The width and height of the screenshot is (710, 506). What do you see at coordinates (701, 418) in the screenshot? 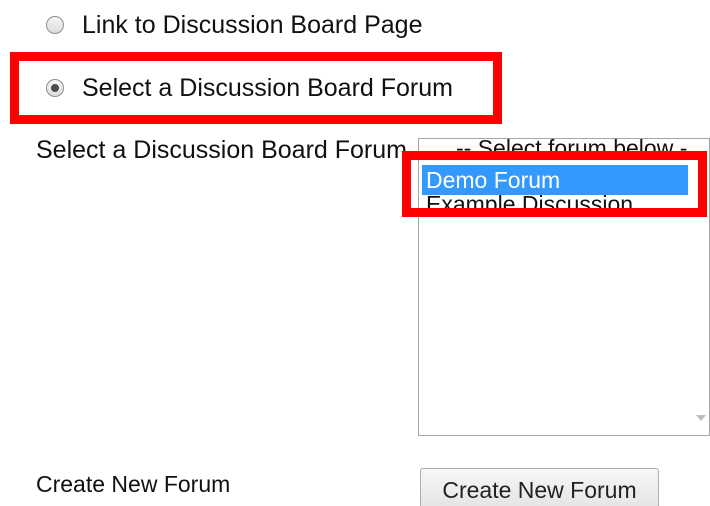
I see `scroll-down-arrow-icon` at bounding box center [701, 418].